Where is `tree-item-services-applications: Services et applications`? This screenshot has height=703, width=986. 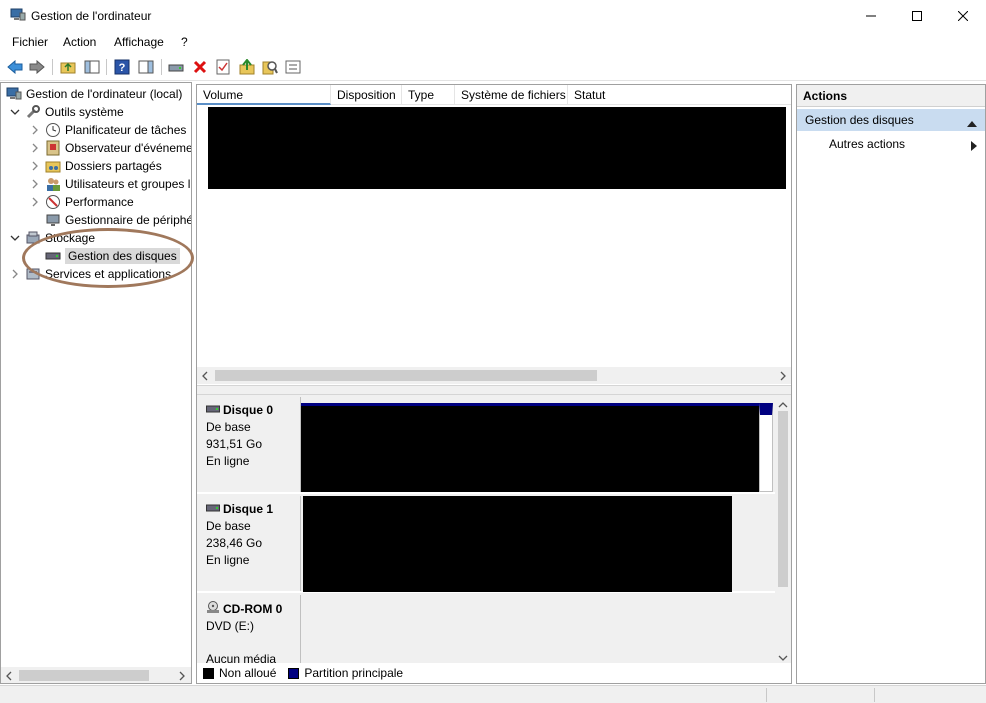 tree-item-services-applications: Services et applications is located at coordinates (90, 274).